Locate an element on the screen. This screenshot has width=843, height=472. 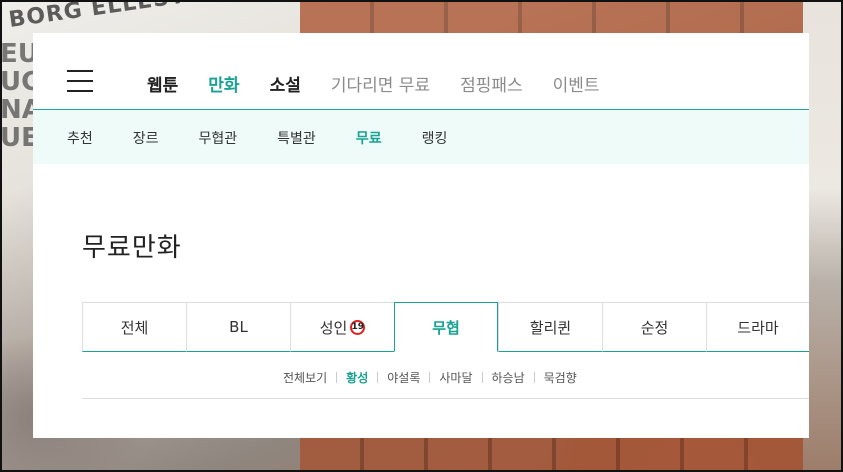
tab-martial-arts: 무협 is located at coordinates (446, 327).